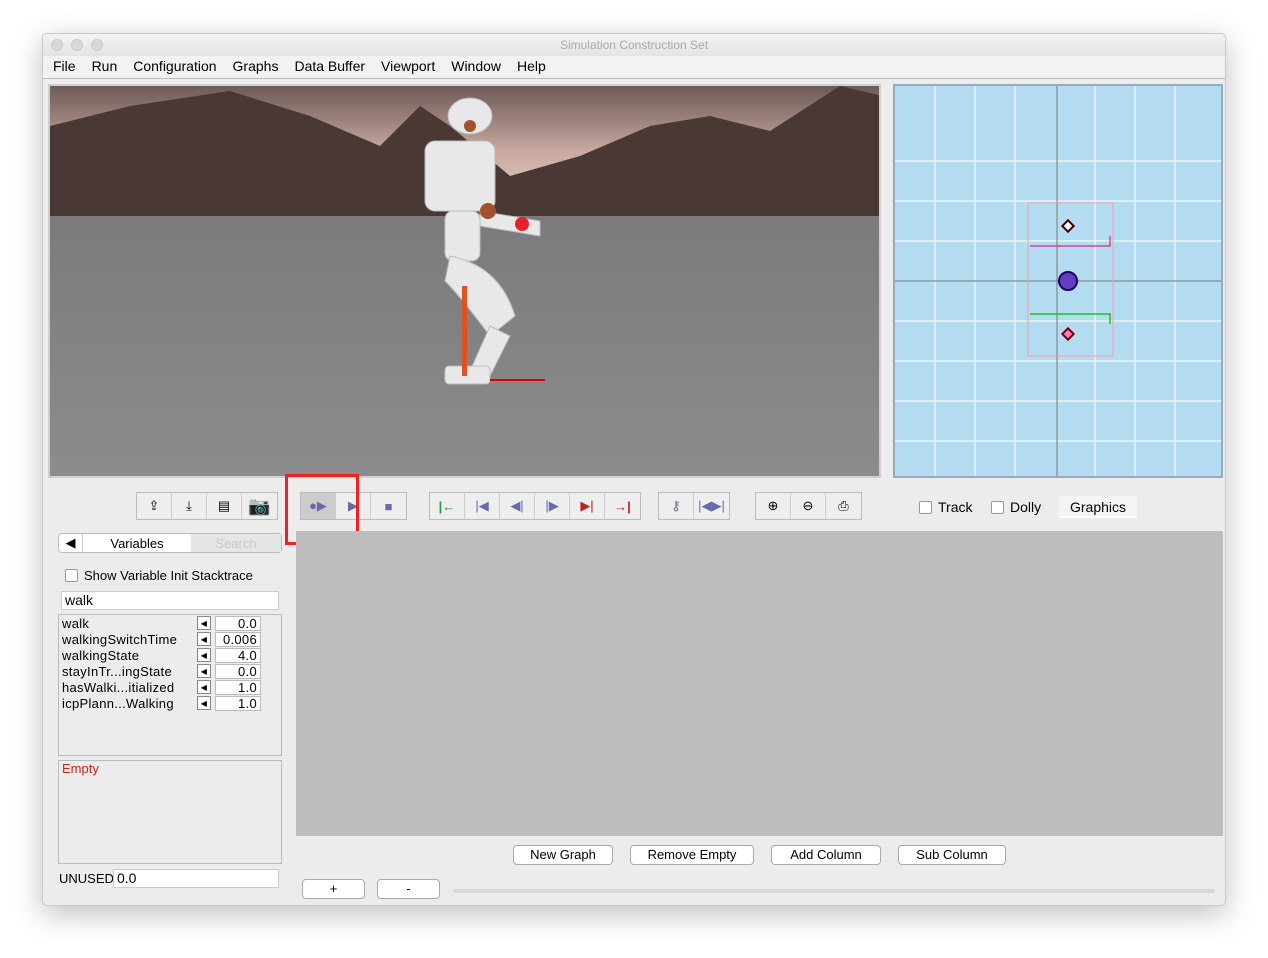 This screenshot has width=1268, height=958. I want to click on camera-icon: 📷, so click(259, 506).